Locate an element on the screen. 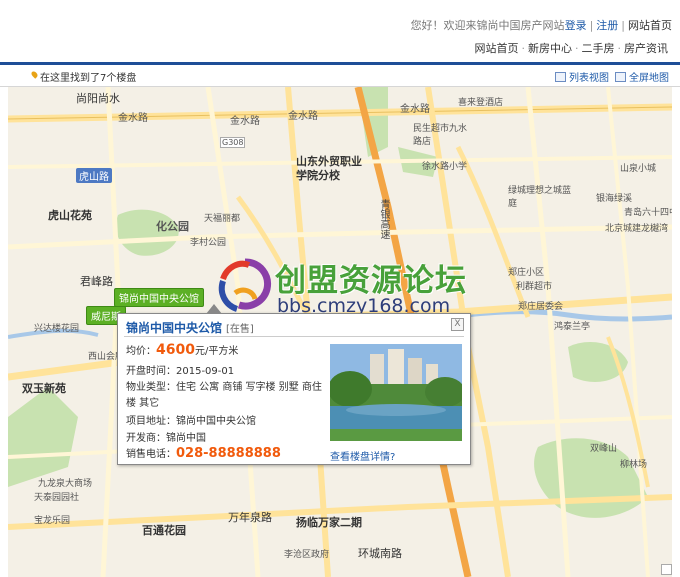 The image size is (680, 577). property-type-value: 住宅 公寓 商铺 写字楼 别墅 商住 is located at coordinates (249, 387).